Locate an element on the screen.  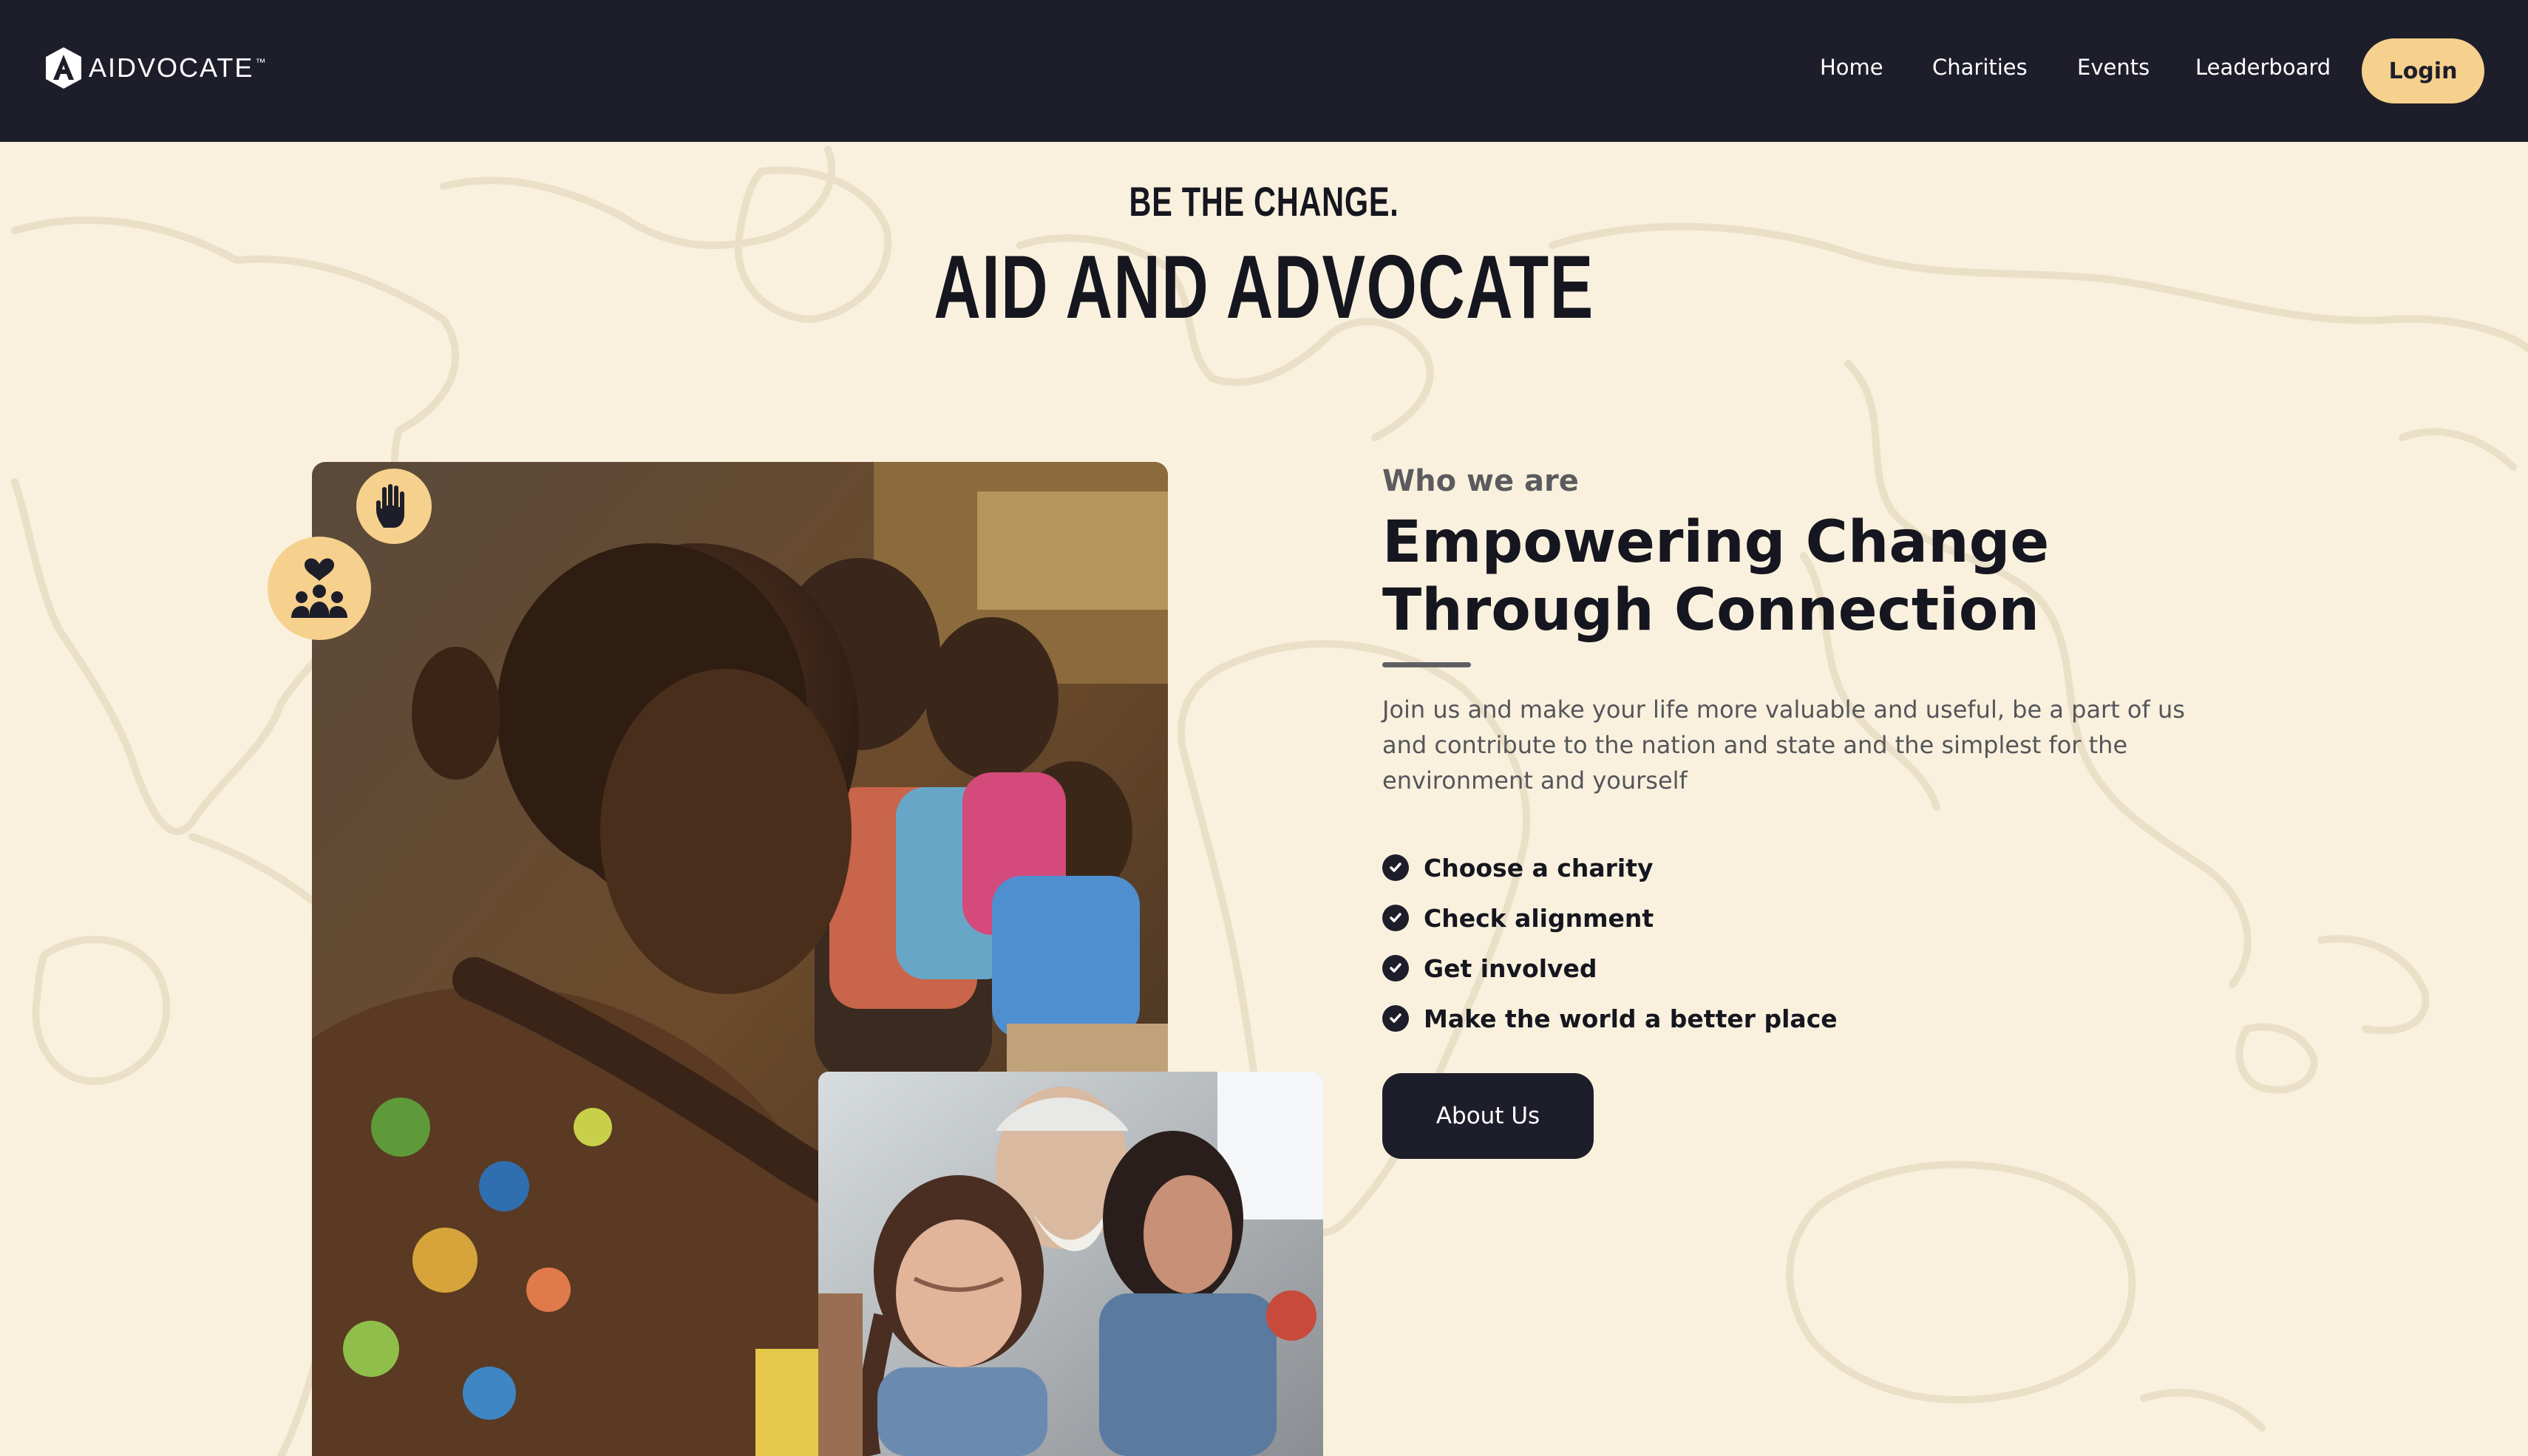
feature-label: Check alignment is located at coordinates (1539, 918).